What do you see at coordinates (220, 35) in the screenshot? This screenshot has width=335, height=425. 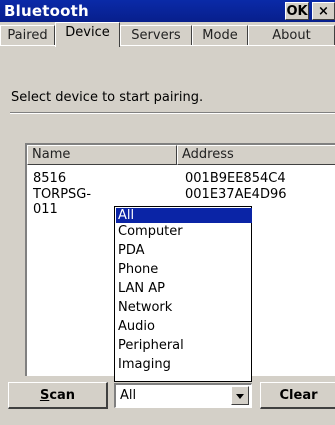 I see `tab-mode: Mode` at bounding box center [220, 35].